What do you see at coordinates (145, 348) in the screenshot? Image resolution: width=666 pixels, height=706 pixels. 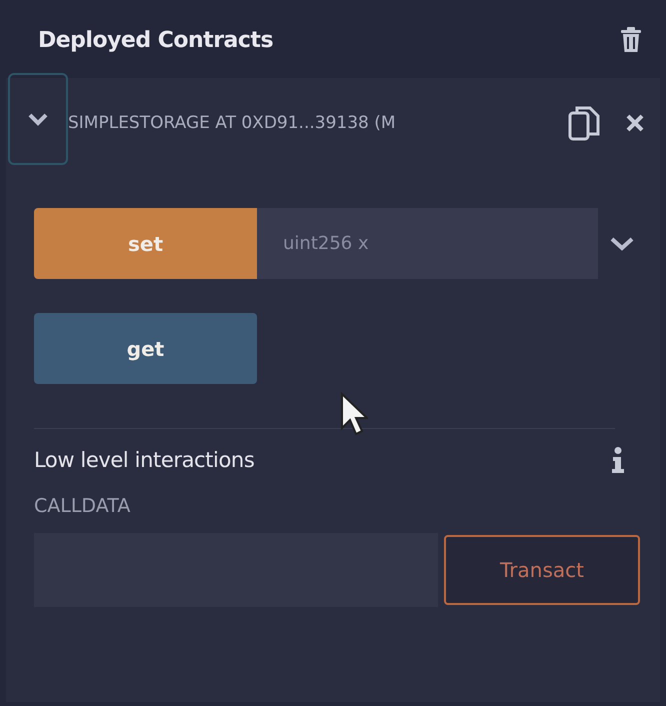 I see `function-button: get` at bounding box center [145, 348].